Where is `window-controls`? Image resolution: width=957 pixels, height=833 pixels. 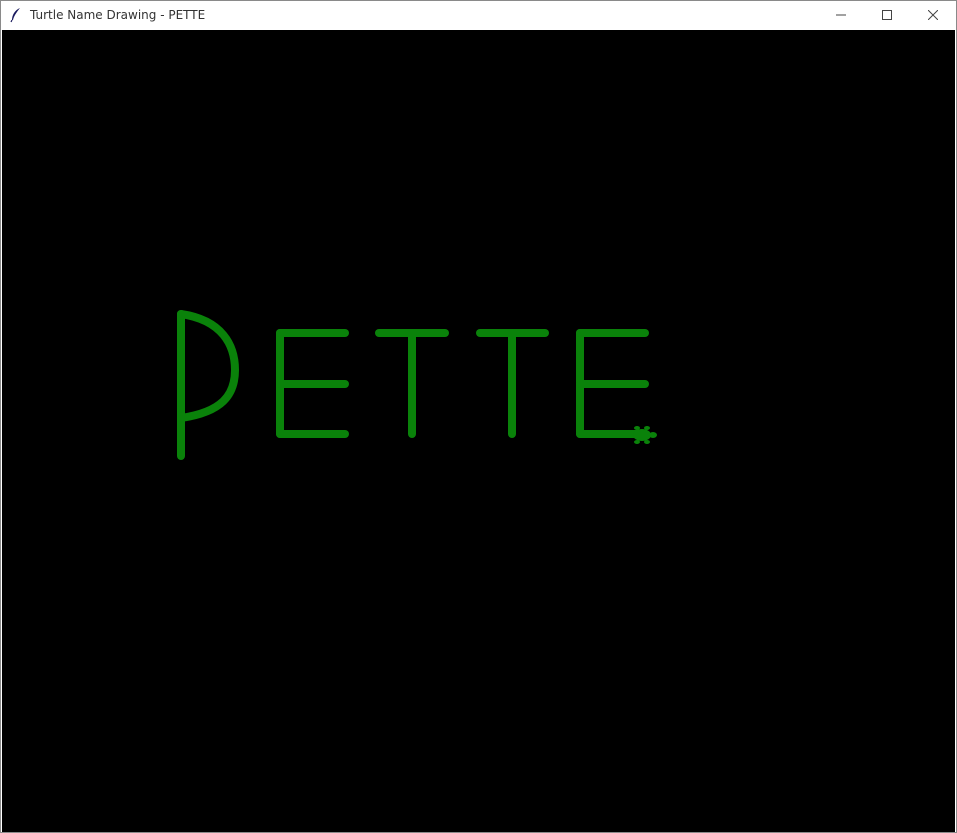
window-controls is located at coordinates (887, 15).